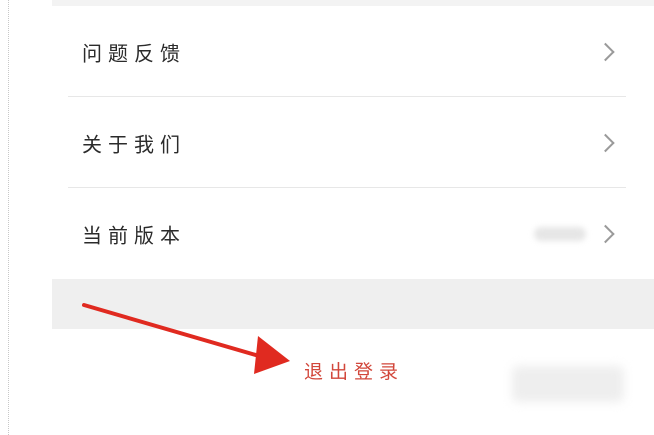 This screenshot has width=654, height=435. Describe the element at coordinates (272, 355) in the screenshot. I see `arrow-head-icon` at that location.